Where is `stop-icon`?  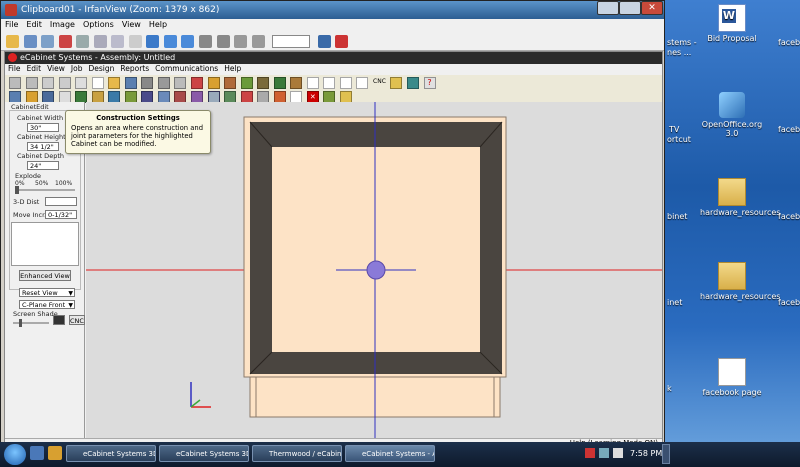 stop-icon is located at coordinates (48, 83).